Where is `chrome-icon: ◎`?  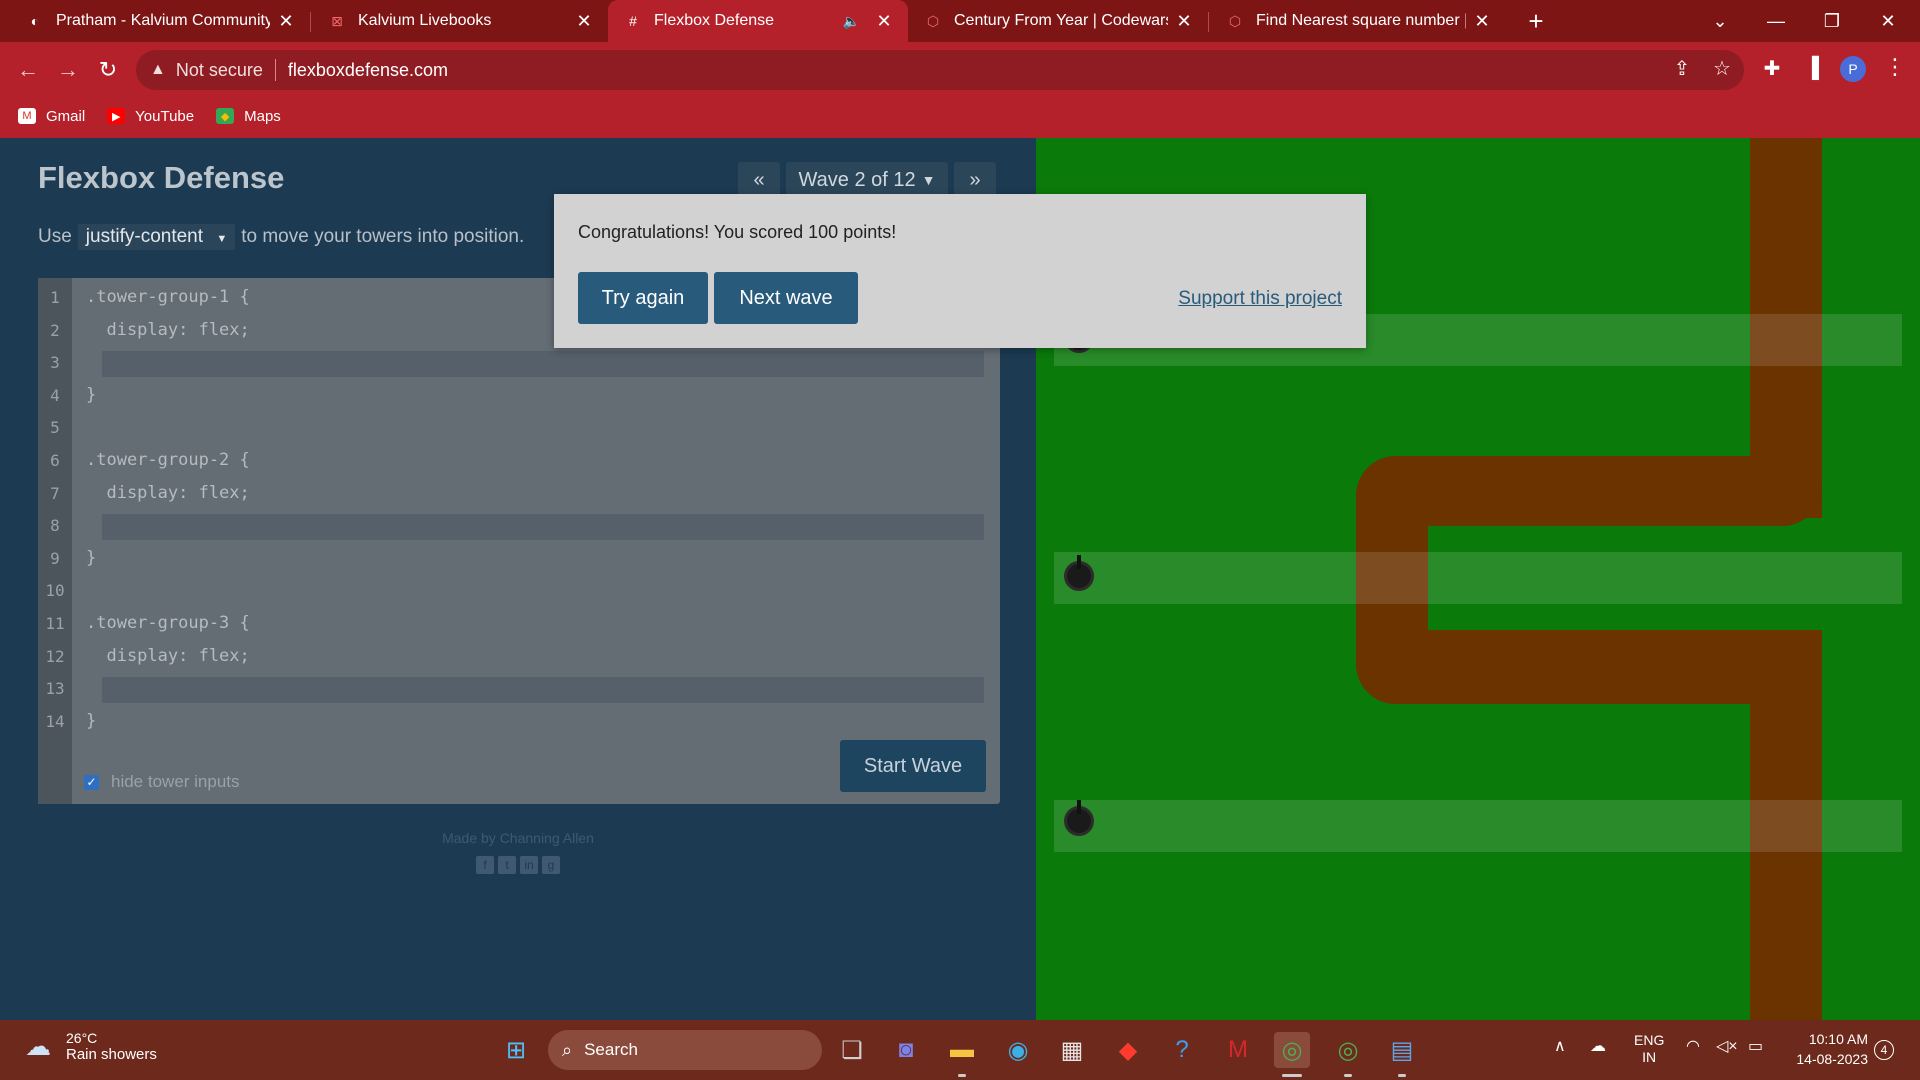
chrome-icon: ◎ is located at coordinates (1348, 1050).